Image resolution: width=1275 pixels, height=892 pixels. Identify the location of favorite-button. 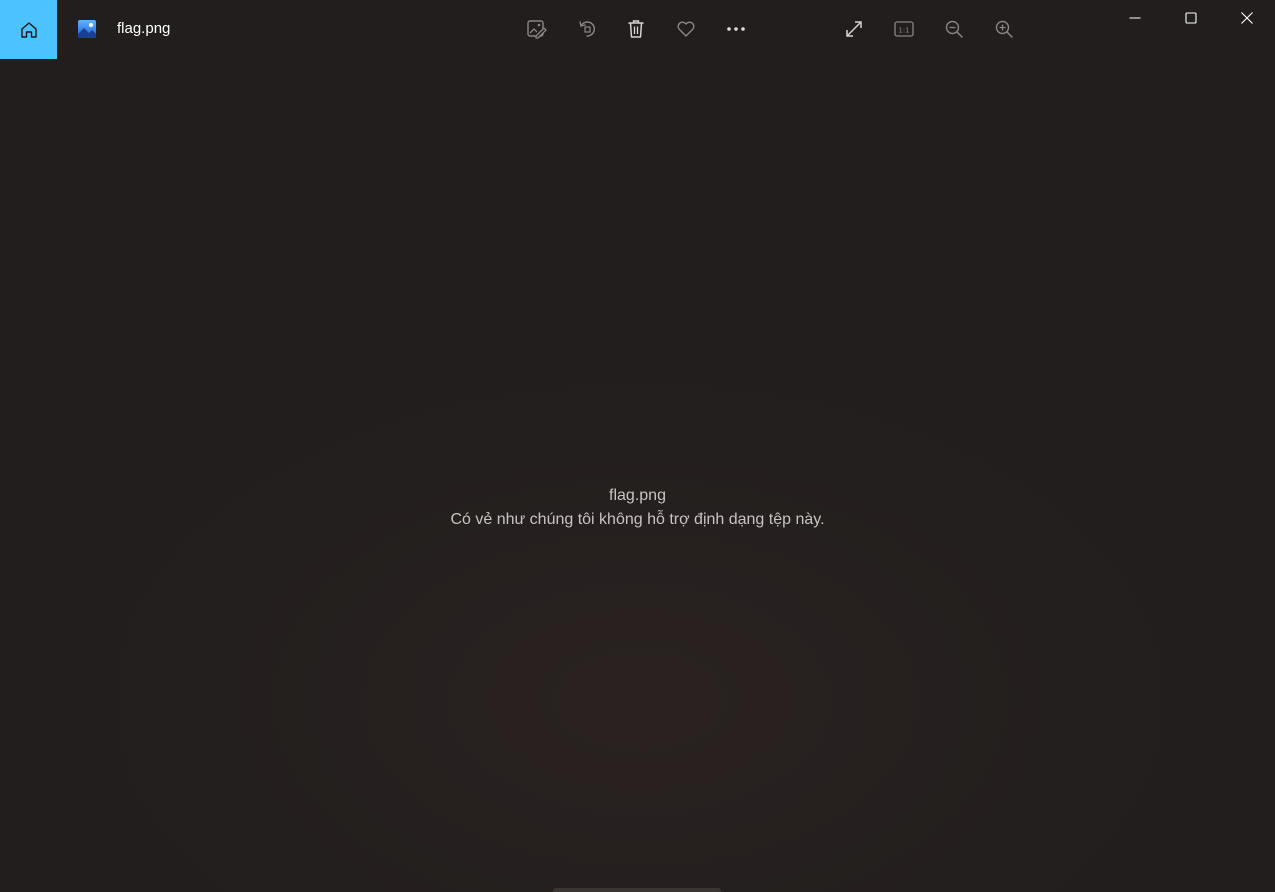
(686, 29).